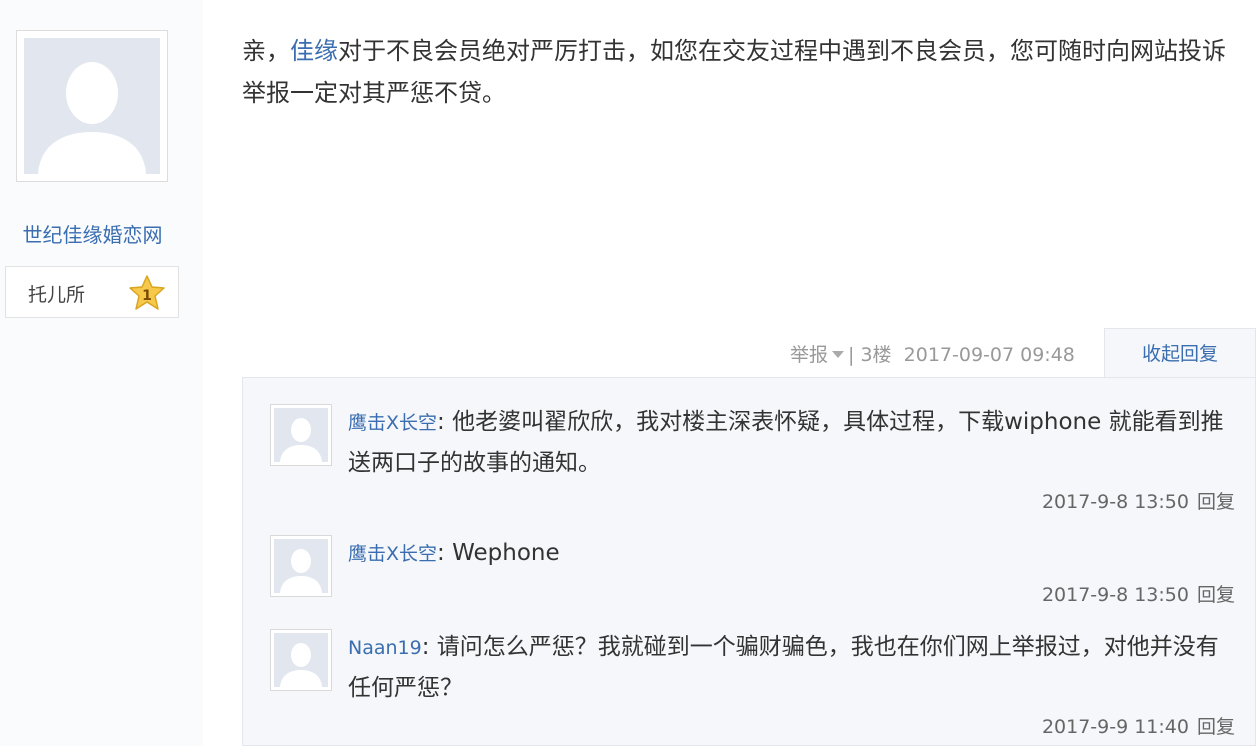 This screenshot has height=746, width=1256. I want to click on level-badge: 托儿所 1, so click(92, 292).